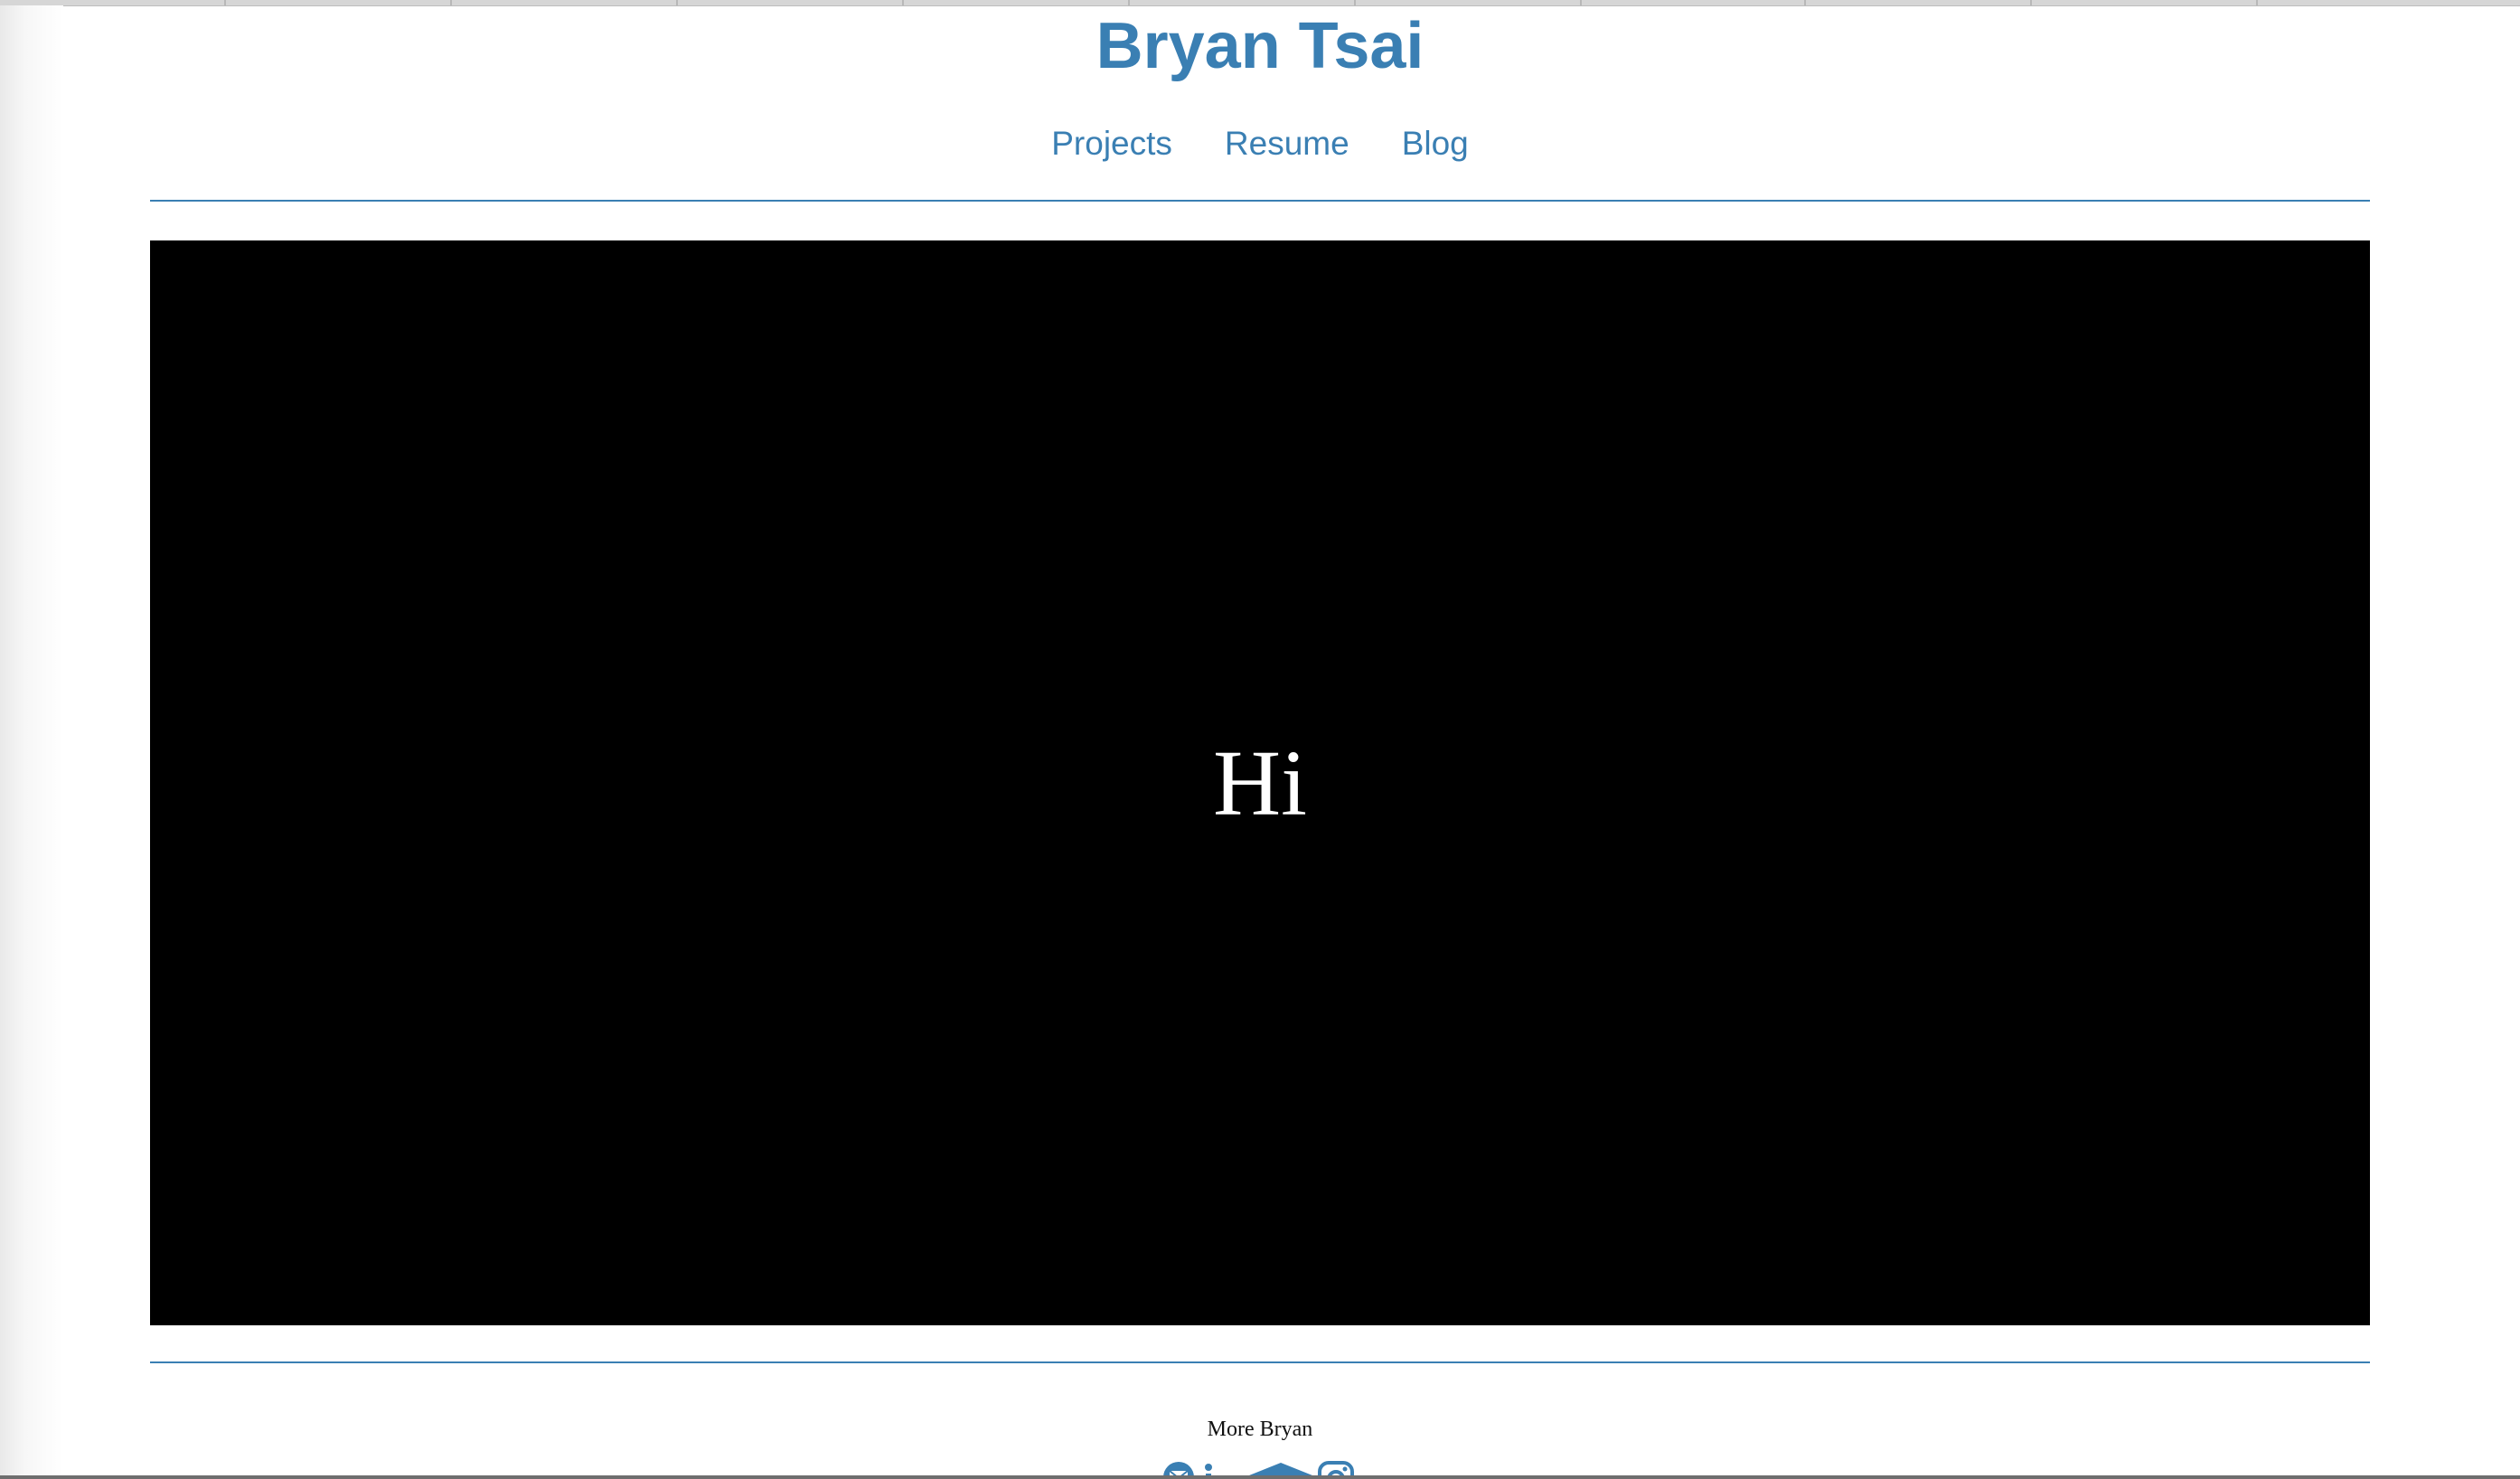 This screenshot has height=1479, width=2520. I want to click on window-bottom-edge, so click(1260, 1477).